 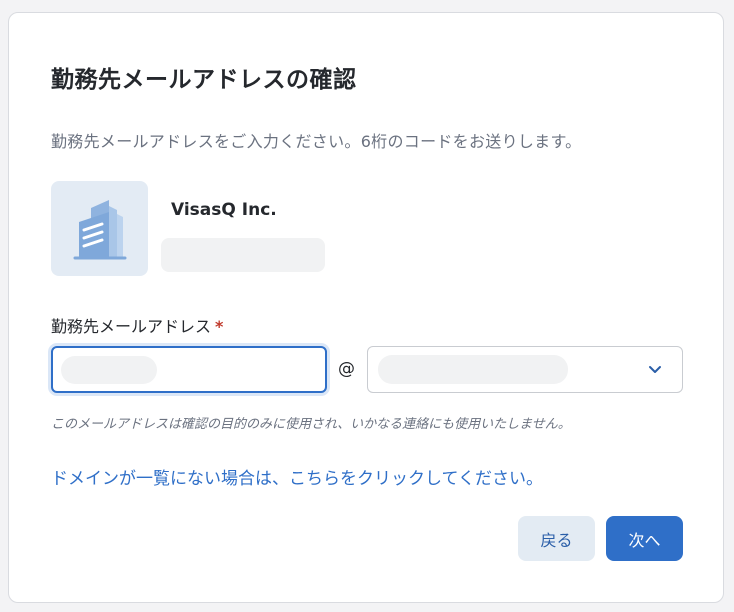 What do you see at coordinates (243, 255) in the screenshot?
I see `company-detail-placeholder` at bounding box center [243, 255].